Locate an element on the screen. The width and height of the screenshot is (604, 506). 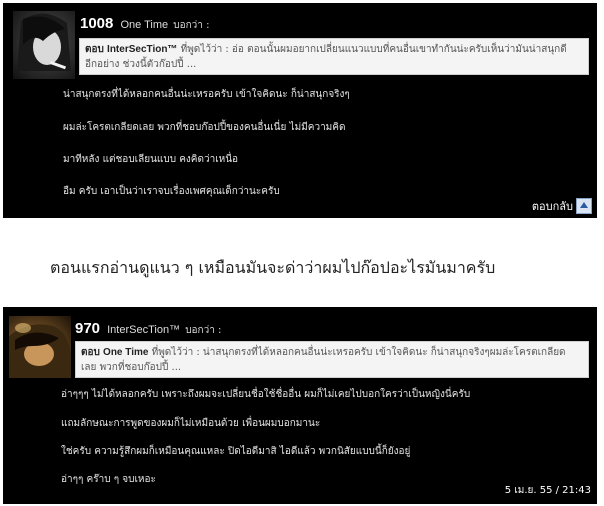
comment-line: มาทีหลัง แต่ชอบเลียนแบบ คงคิดว่าเหนื่อ is located at coordinates (151, 159).